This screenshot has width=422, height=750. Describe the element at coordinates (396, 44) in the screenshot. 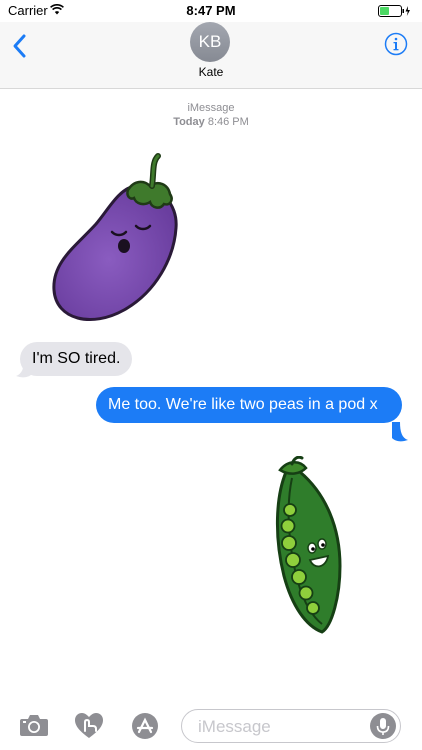

I see `info-icon` at that location.